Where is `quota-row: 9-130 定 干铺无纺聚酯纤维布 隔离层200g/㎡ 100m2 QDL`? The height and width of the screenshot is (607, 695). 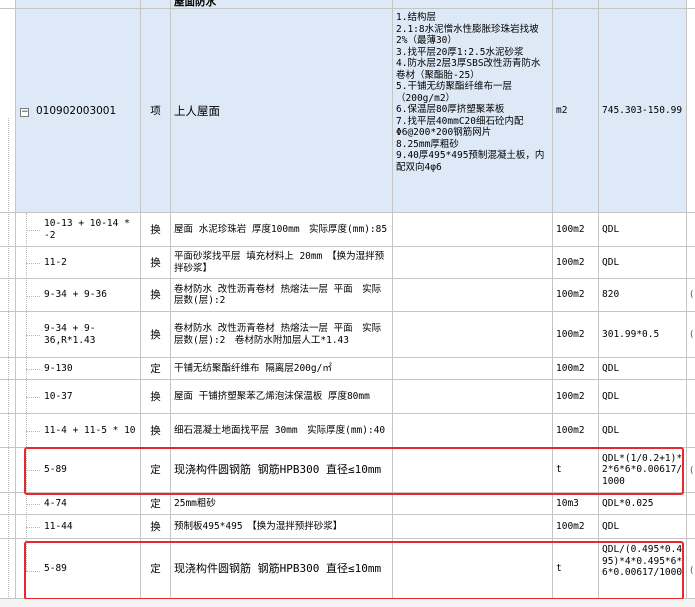 quota-row: 9-130 定 干铺无纺聚酯纤维布 隔离层200g/㎡ 100m2 QDL is located at coordinates (347, 369).